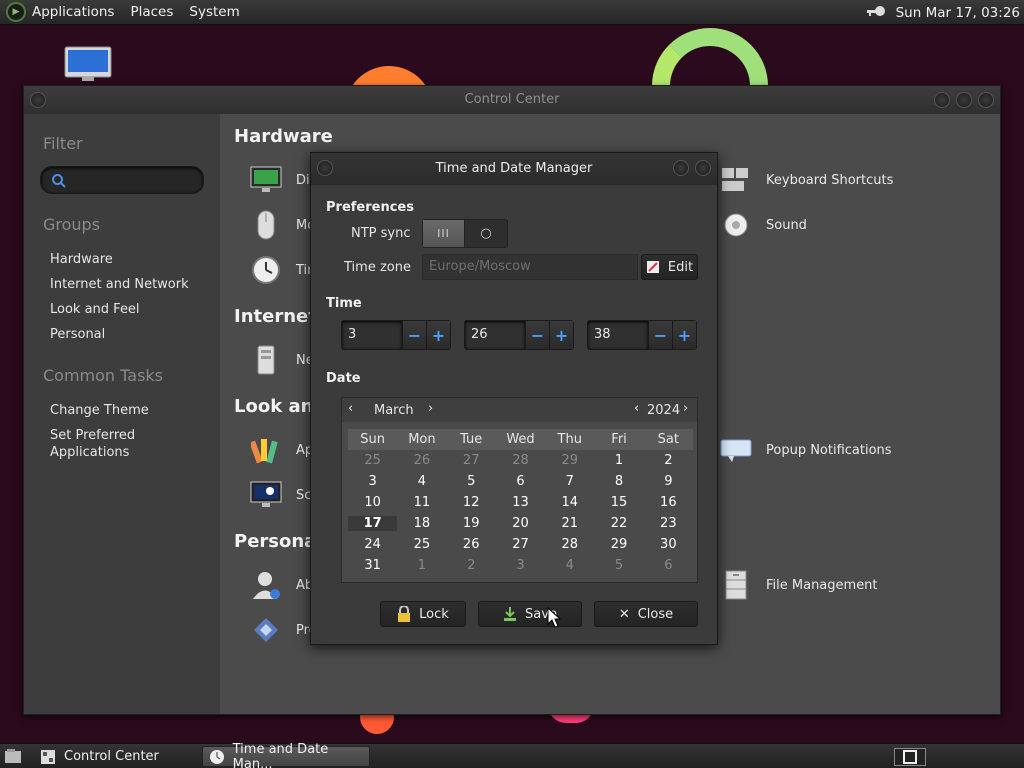  I want to click on dialog-close-button, so click(703, 168).